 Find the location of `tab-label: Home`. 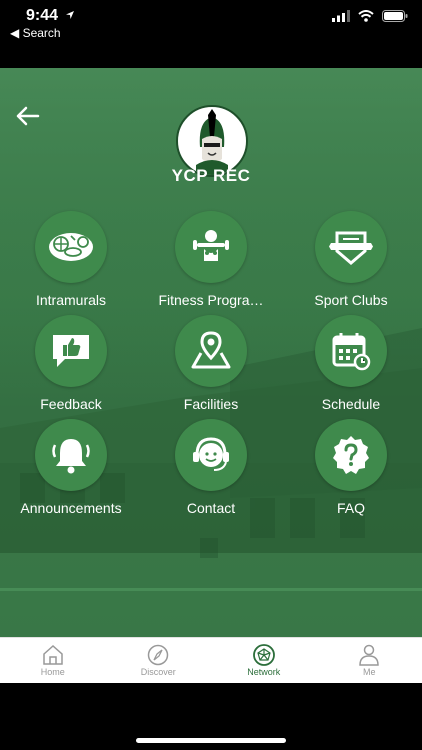

tab-label: Home is located at coordinates (52, 672).